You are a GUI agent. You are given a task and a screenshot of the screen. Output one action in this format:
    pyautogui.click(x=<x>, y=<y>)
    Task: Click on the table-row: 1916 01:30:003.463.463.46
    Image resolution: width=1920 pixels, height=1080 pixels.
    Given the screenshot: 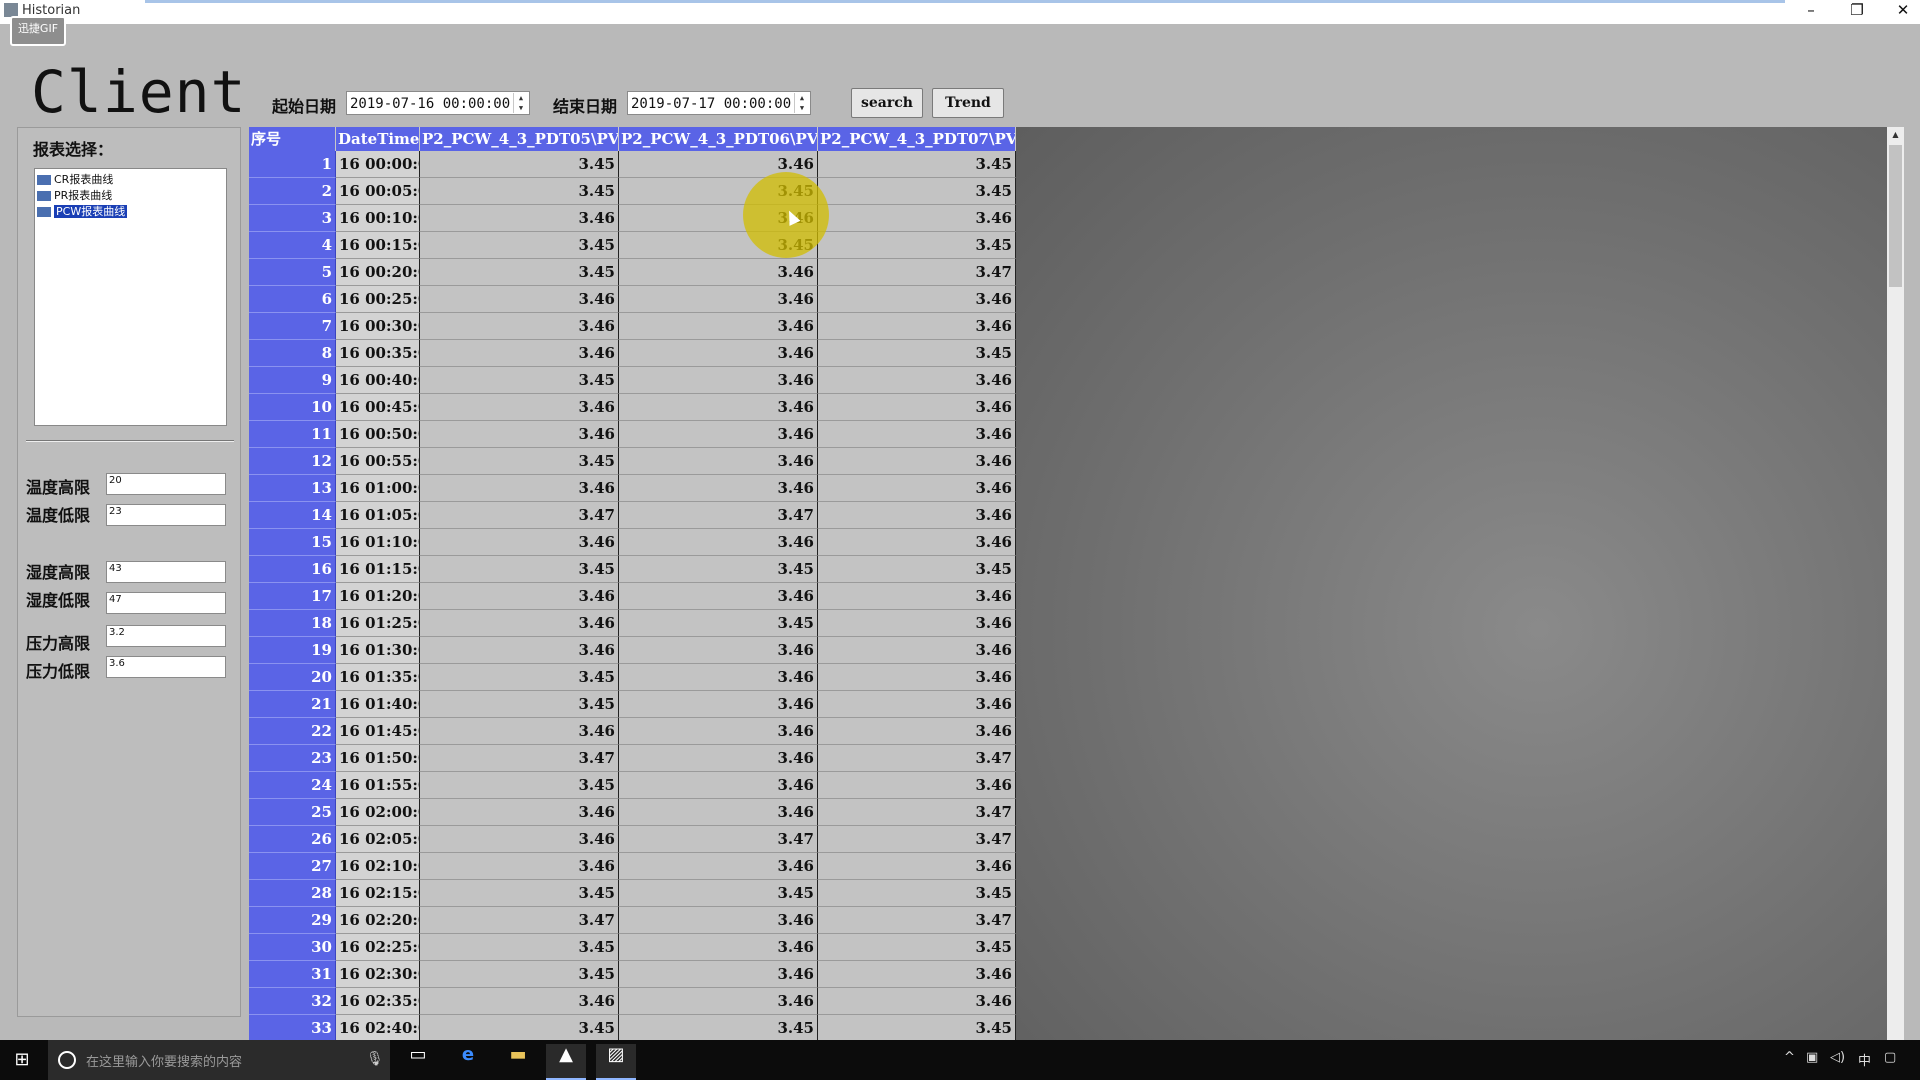 What is the action you would take?
    pyautogui.click(x=632, y=650)
    